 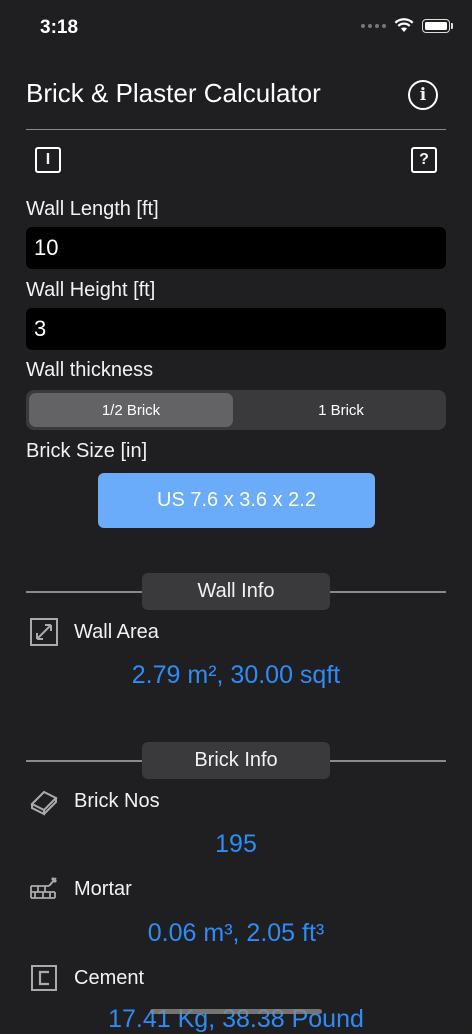 I want to click on brick-nos-label: Brick Nos, so click(x=117, y=801).